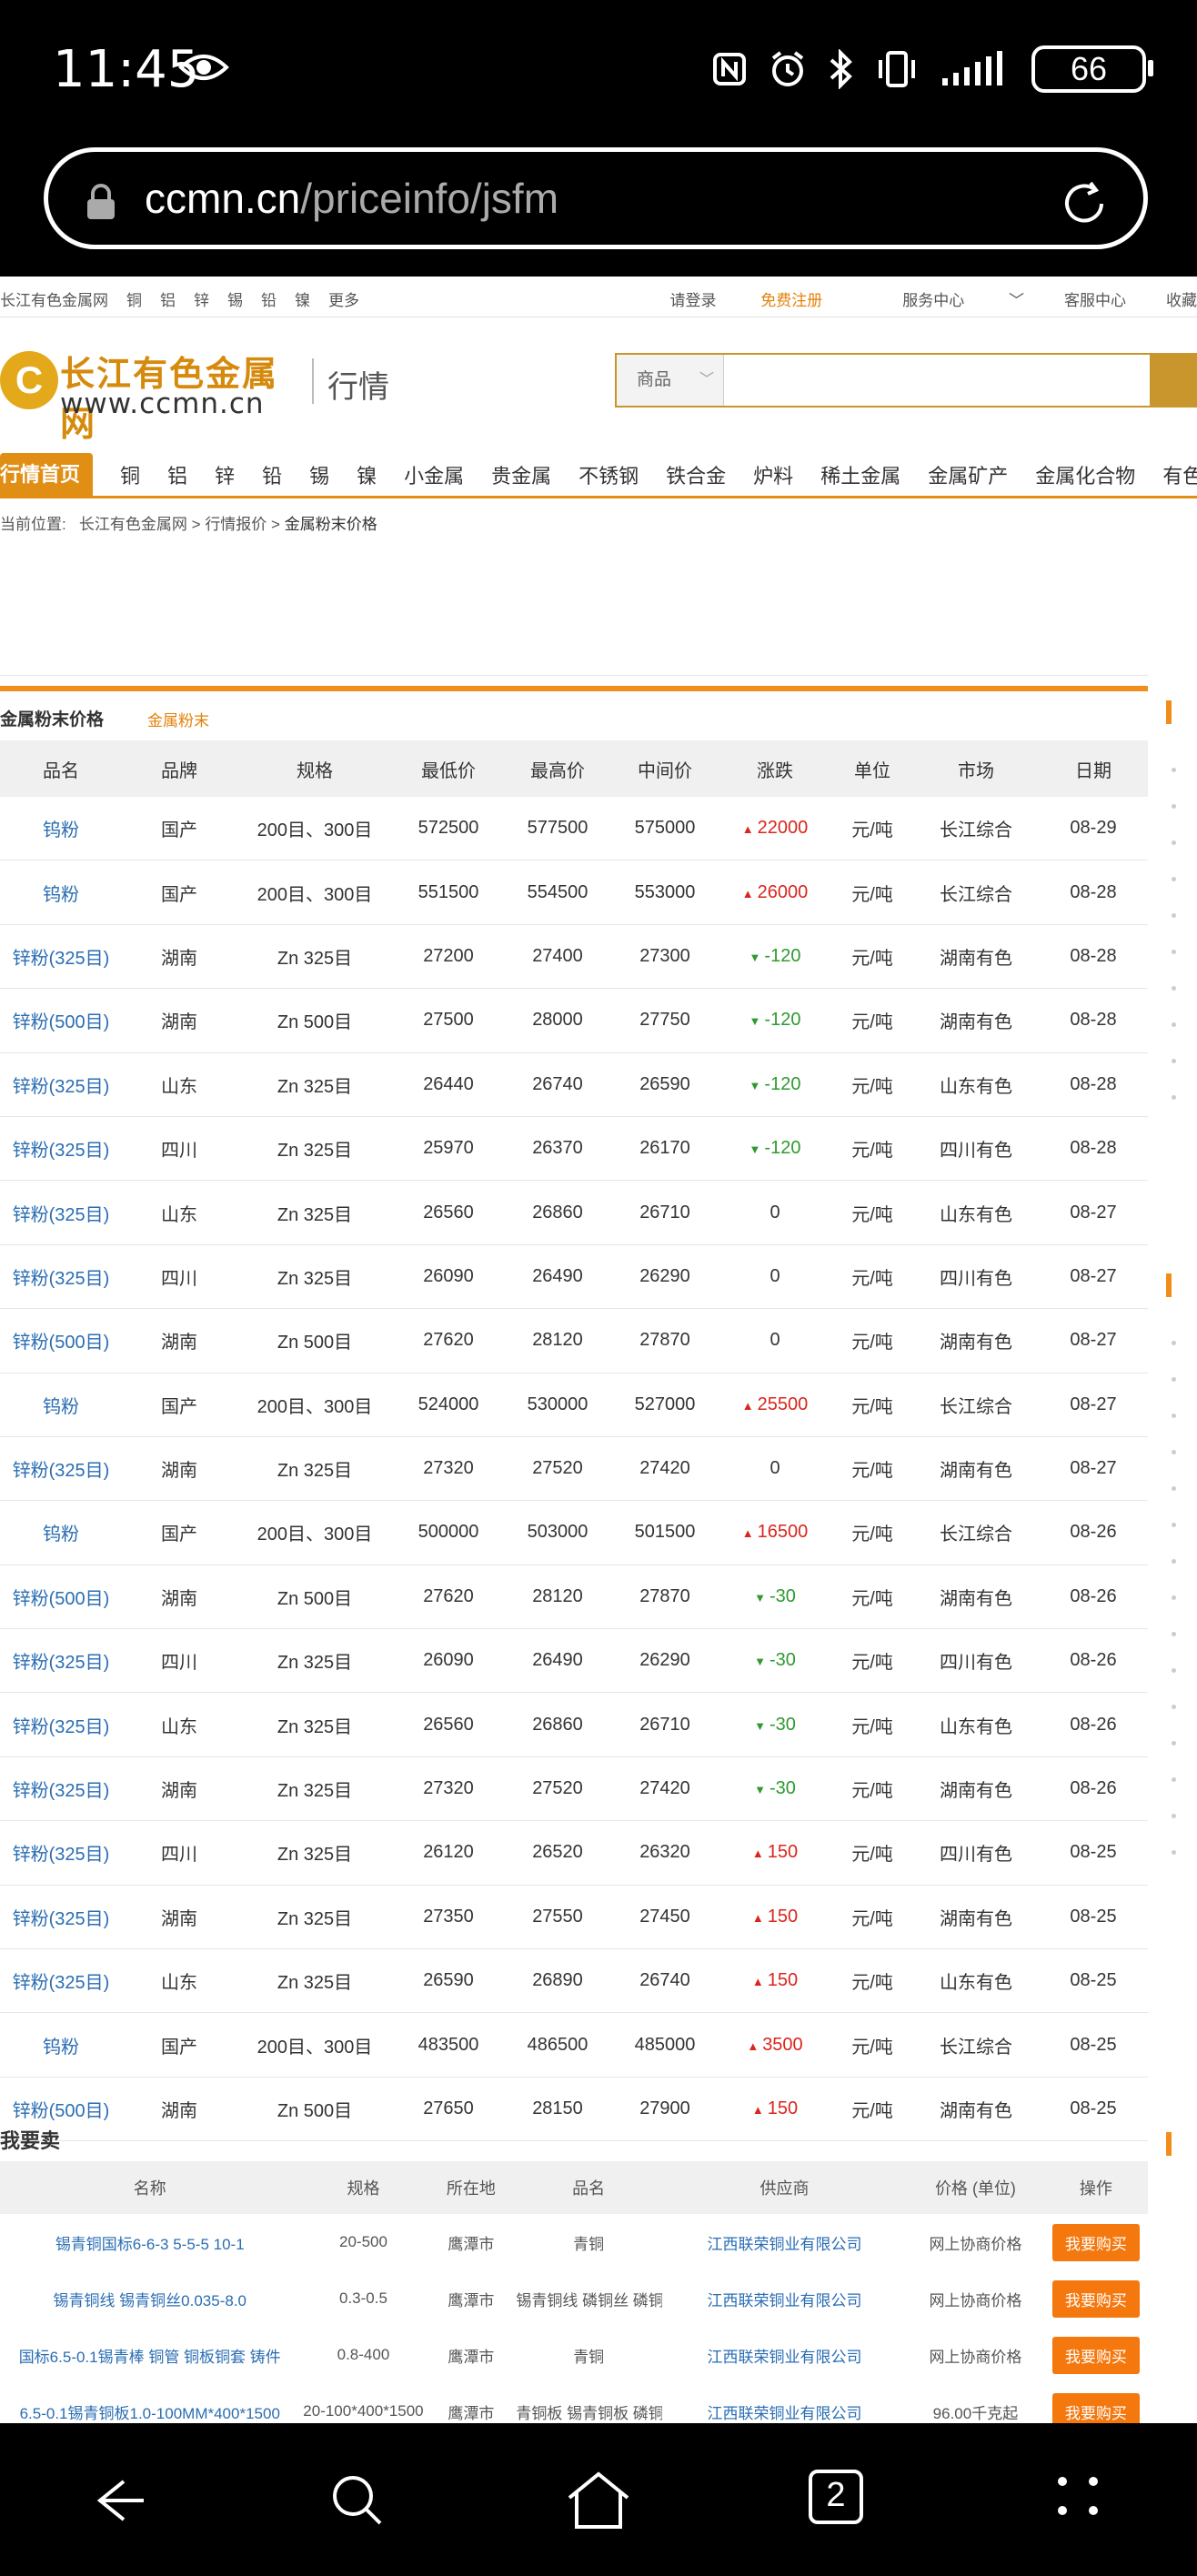  Describe the element at coordinates (1085, 474) in the screenshot. I see `nav-compounds: 金属化合物` at that location.